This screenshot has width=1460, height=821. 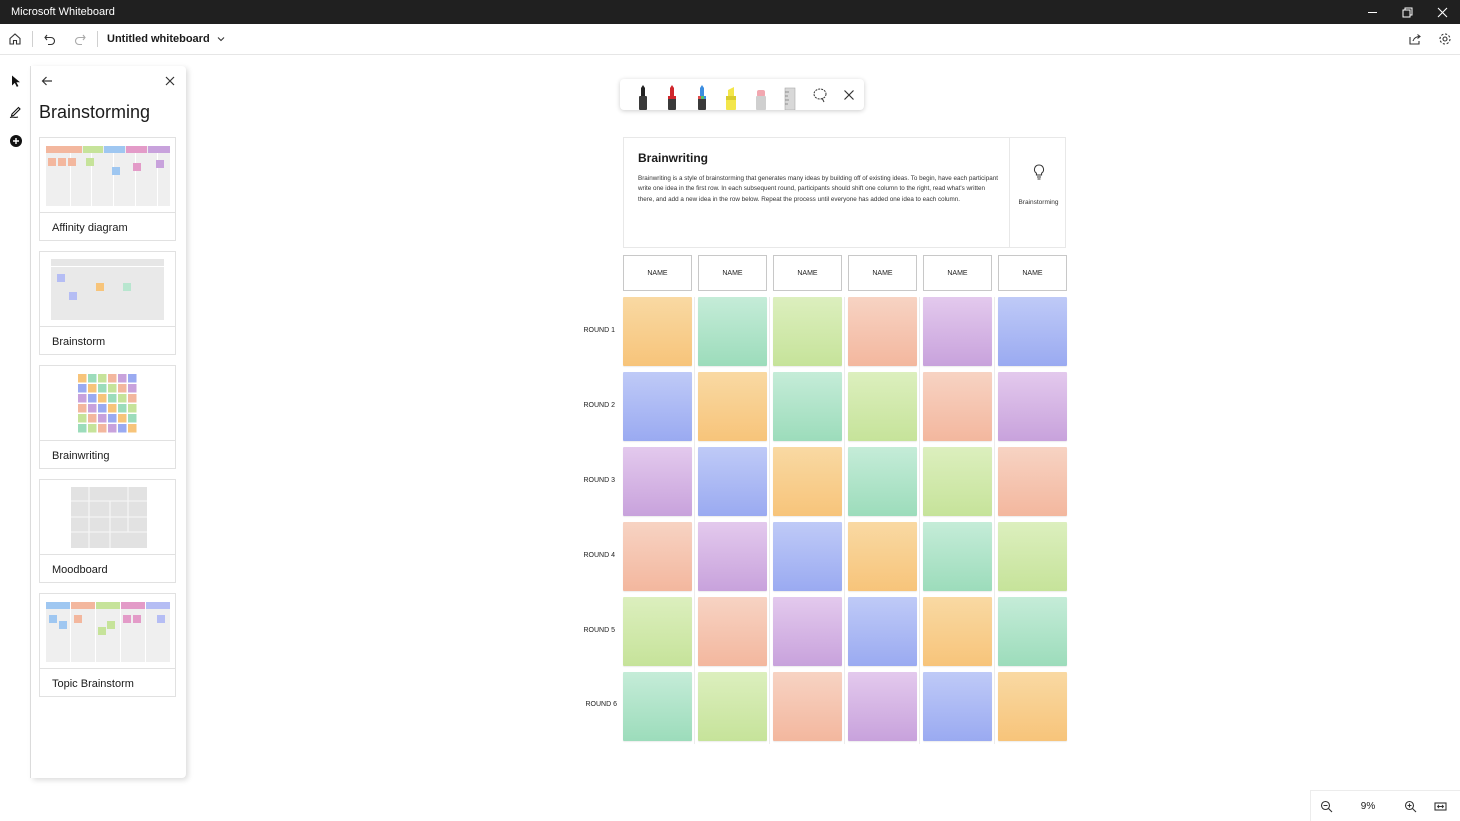 I want to click on template-brainwriting: Brainwriting, so click(x=107, y=417).